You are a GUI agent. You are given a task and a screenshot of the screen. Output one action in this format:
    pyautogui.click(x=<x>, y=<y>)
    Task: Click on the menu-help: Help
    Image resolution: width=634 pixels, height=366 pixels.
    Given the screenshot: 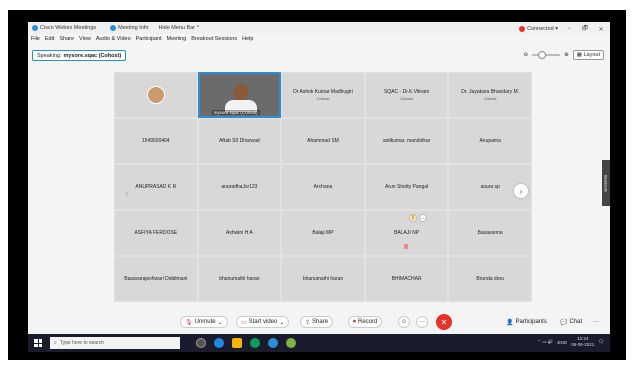 What is the action you would take?
    pyautogui.click(x=247, y=39)
    